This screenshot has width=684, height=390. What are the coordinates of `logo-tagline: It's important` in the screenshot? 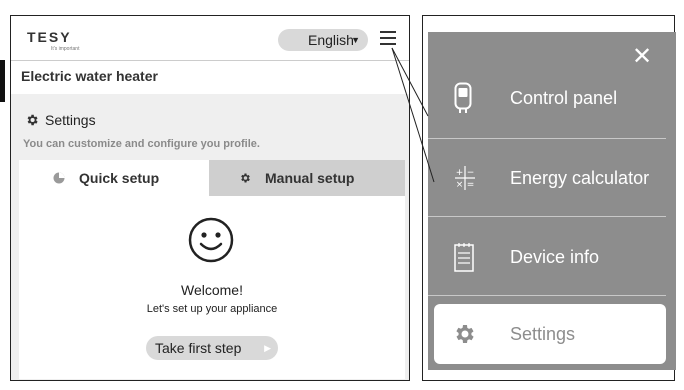 It's located at (65, 49).